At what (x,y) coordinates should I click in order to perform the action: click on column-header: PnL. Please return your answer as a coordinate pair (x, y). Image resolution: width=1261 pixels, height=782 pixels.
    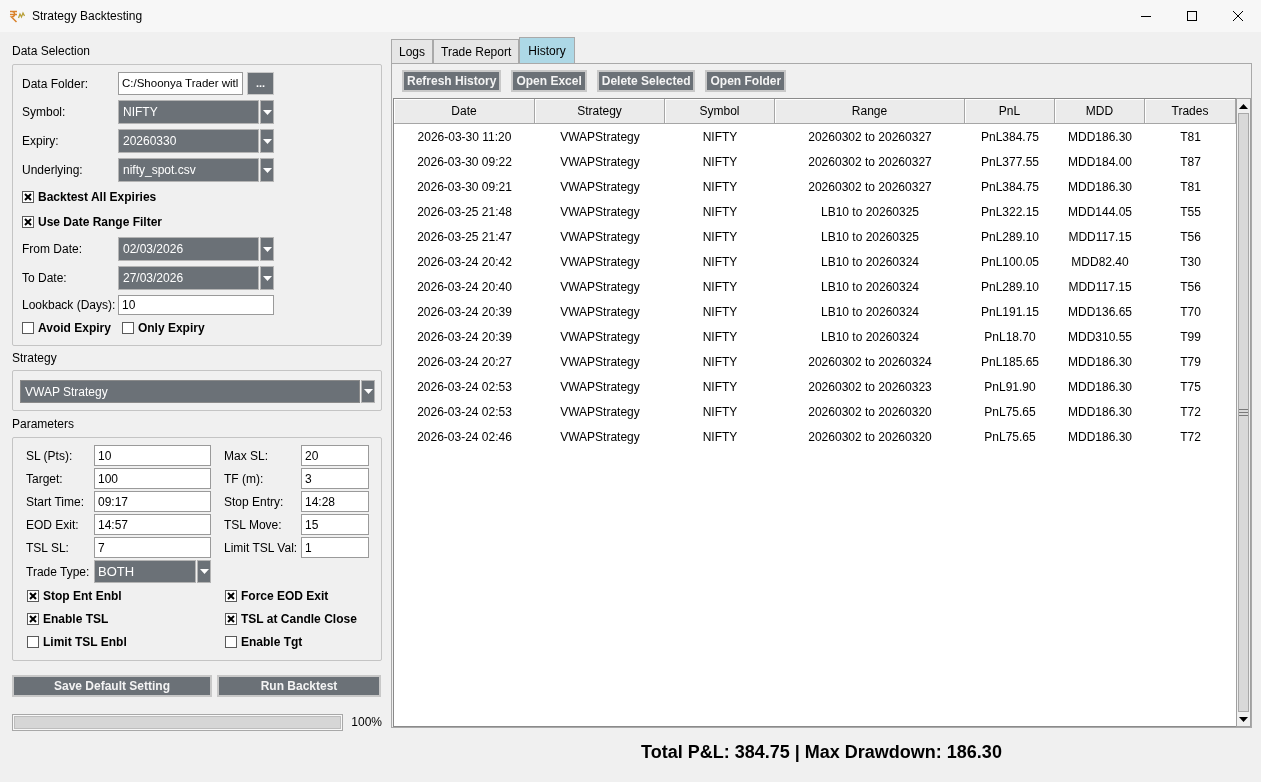
    Looking at the image, I should click on (1010, 111).